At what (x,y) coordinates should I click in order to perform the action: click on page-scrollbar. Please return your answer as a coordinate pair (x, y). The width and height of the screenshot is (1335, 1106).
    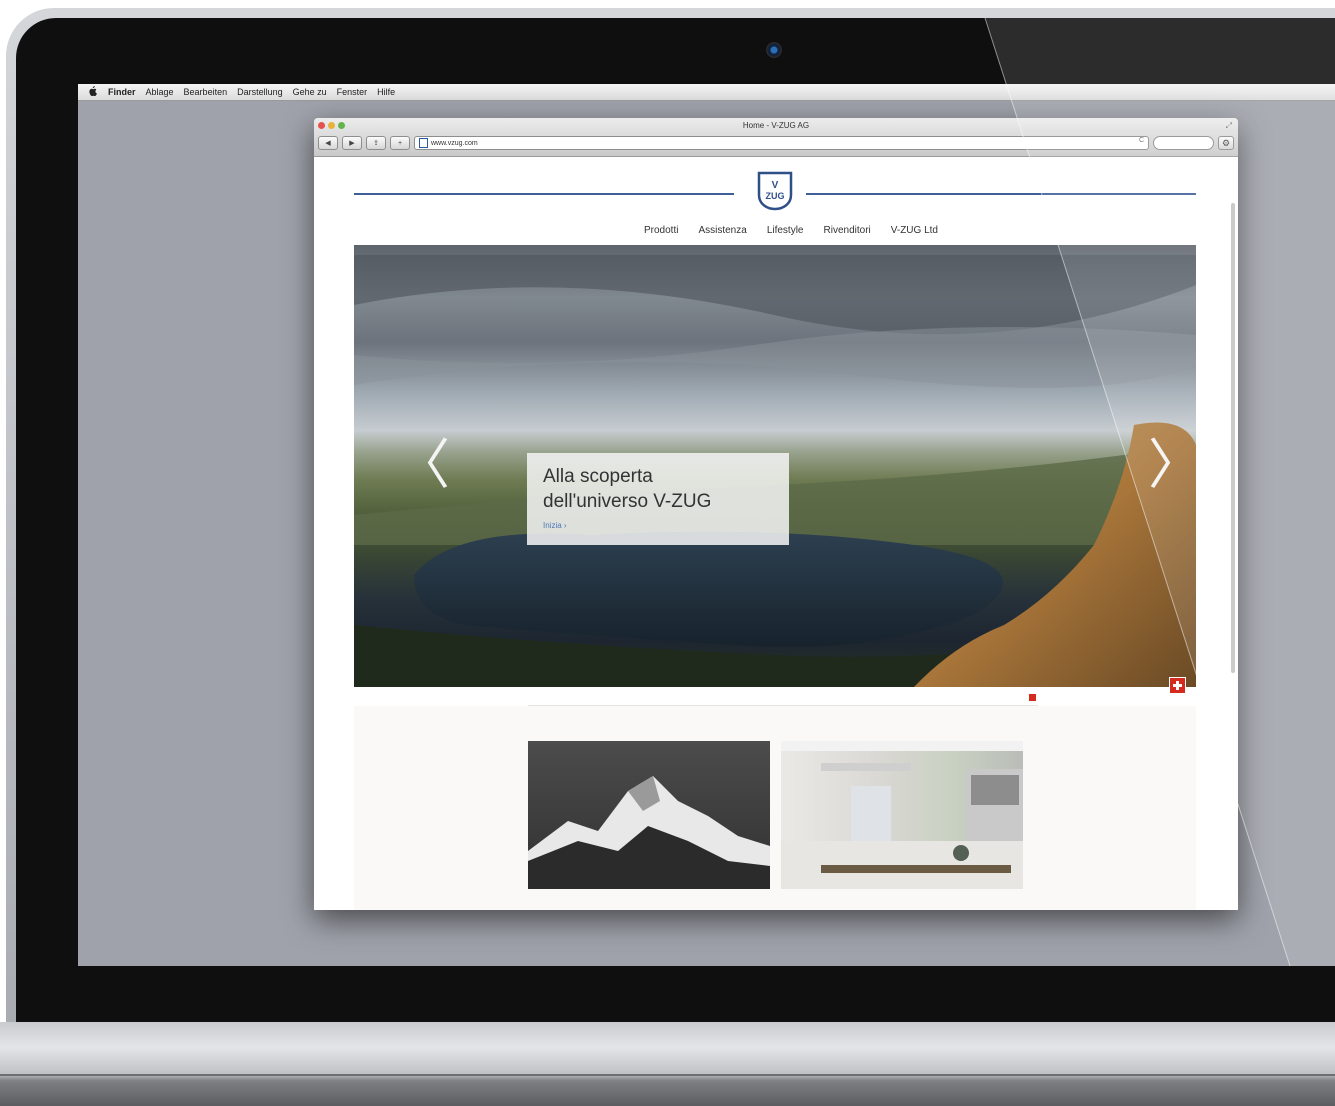
    Looking at the image, I should click on (1233, 439).